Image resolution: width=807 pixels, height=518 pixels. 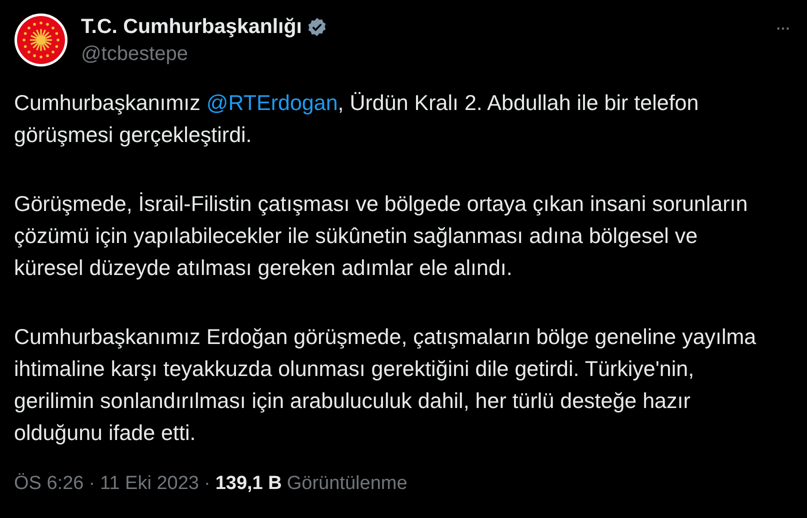 What do you see at coordinates (419, 54) in the screenshot?
I see `author-handle: @tcbestepe` at bounding box center [419, 54].